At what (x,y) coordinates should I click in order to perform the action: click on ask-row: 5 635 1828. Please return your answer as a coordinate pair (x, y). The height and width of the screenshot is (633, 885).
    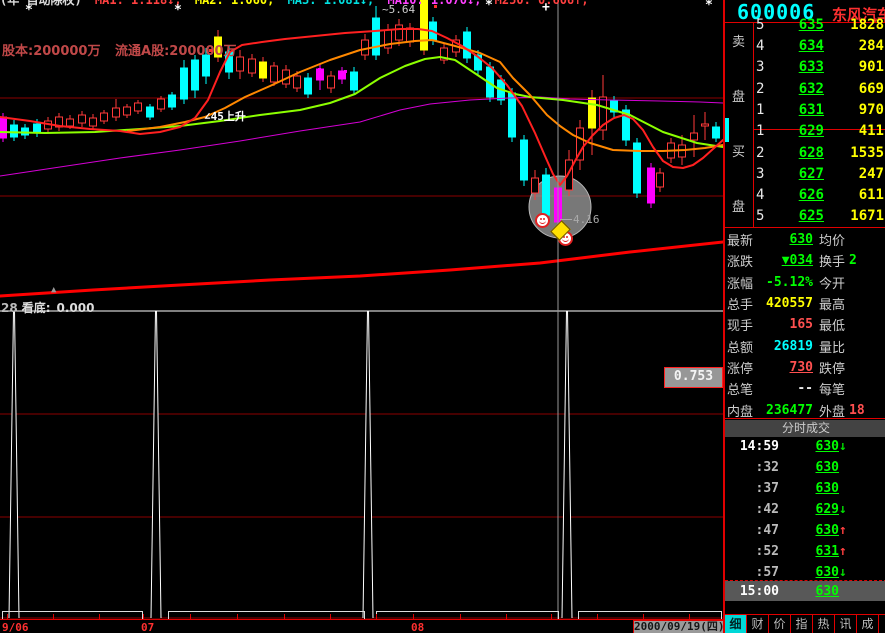
    Looking at the image, I should click on (820, 25).